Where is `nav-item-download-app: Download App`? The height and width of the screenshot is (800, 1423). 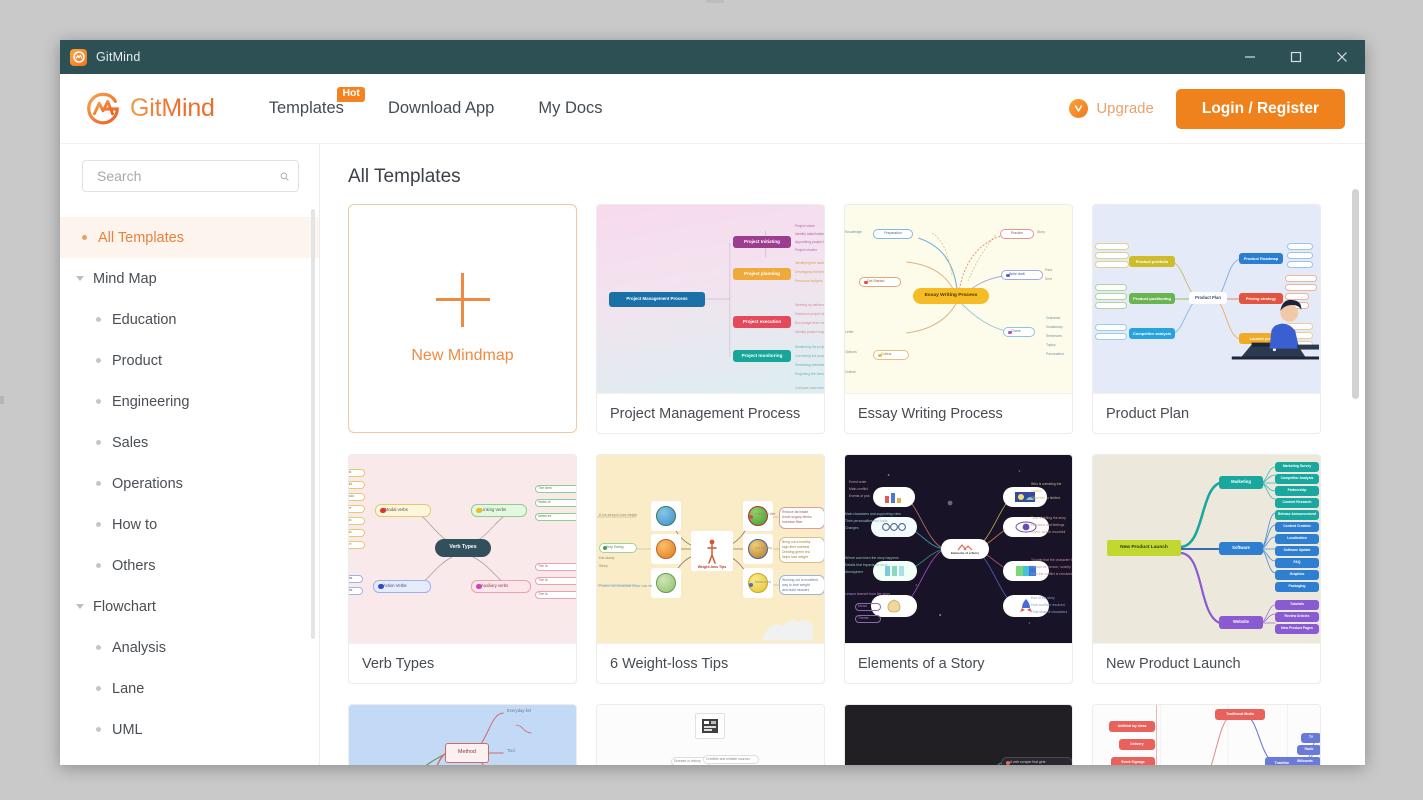 nav-item-download-app: Download App is located at coordinates (441, 108).